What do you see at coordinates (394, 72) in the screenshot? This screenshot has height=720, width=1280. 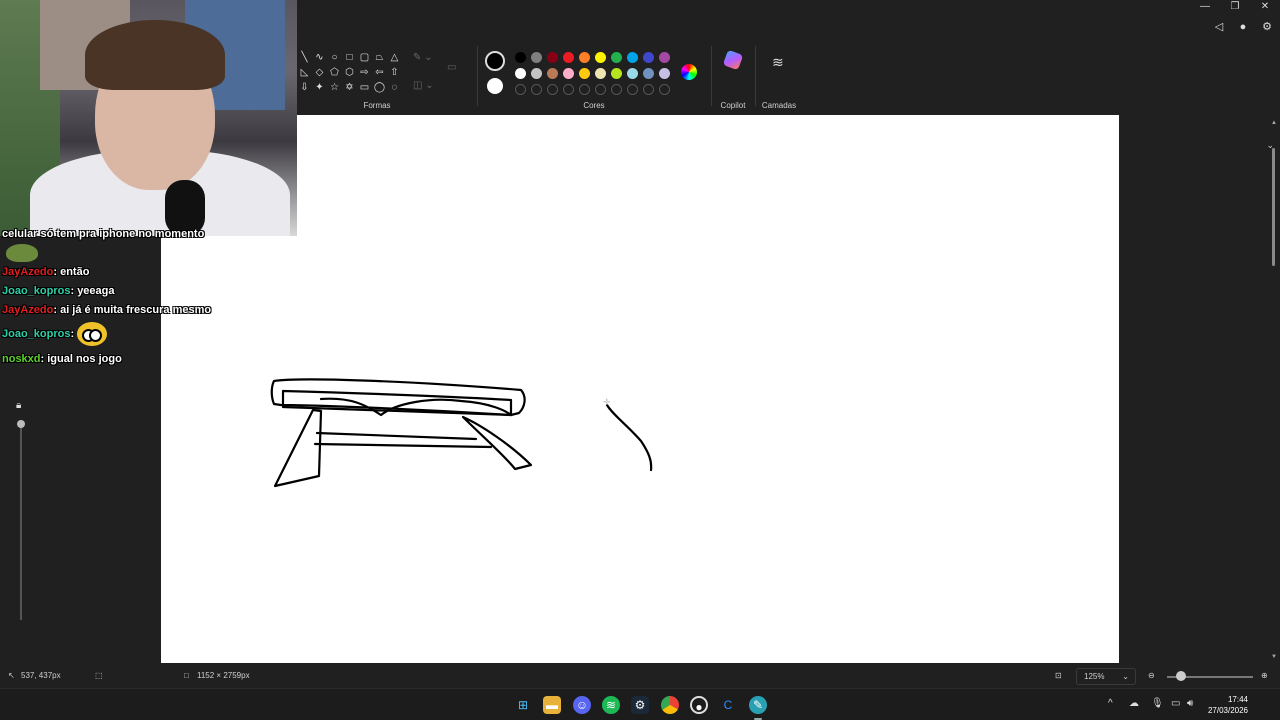 I see `up-arrow-shape-icon: ⇧` at bounding box center [394, 72].